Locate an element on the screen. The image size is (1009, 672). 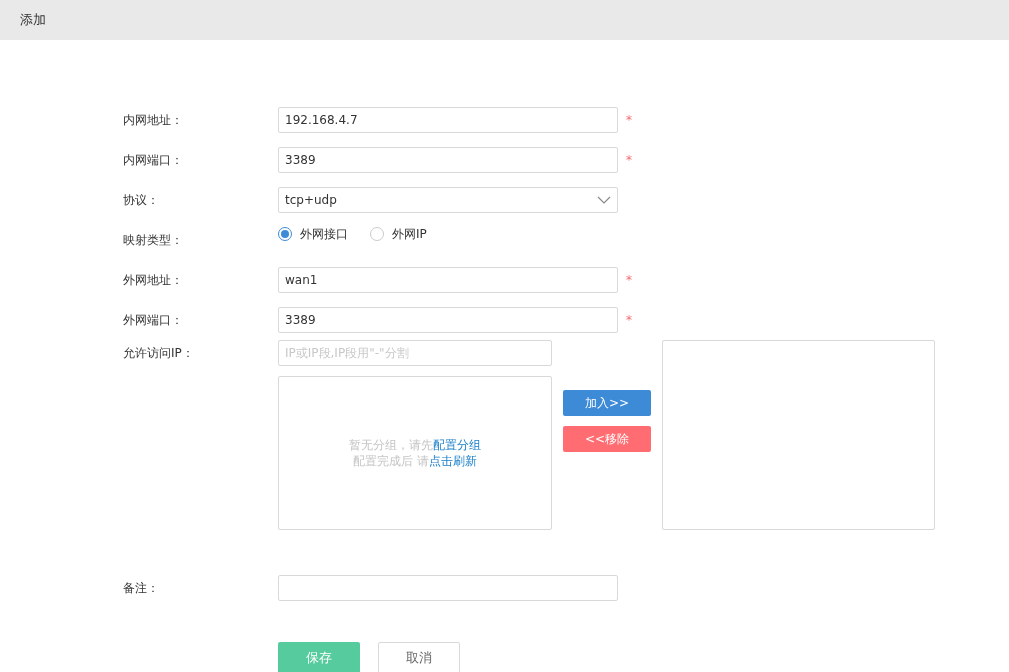
chevron-down-icon is located at coordinates (604, 200).